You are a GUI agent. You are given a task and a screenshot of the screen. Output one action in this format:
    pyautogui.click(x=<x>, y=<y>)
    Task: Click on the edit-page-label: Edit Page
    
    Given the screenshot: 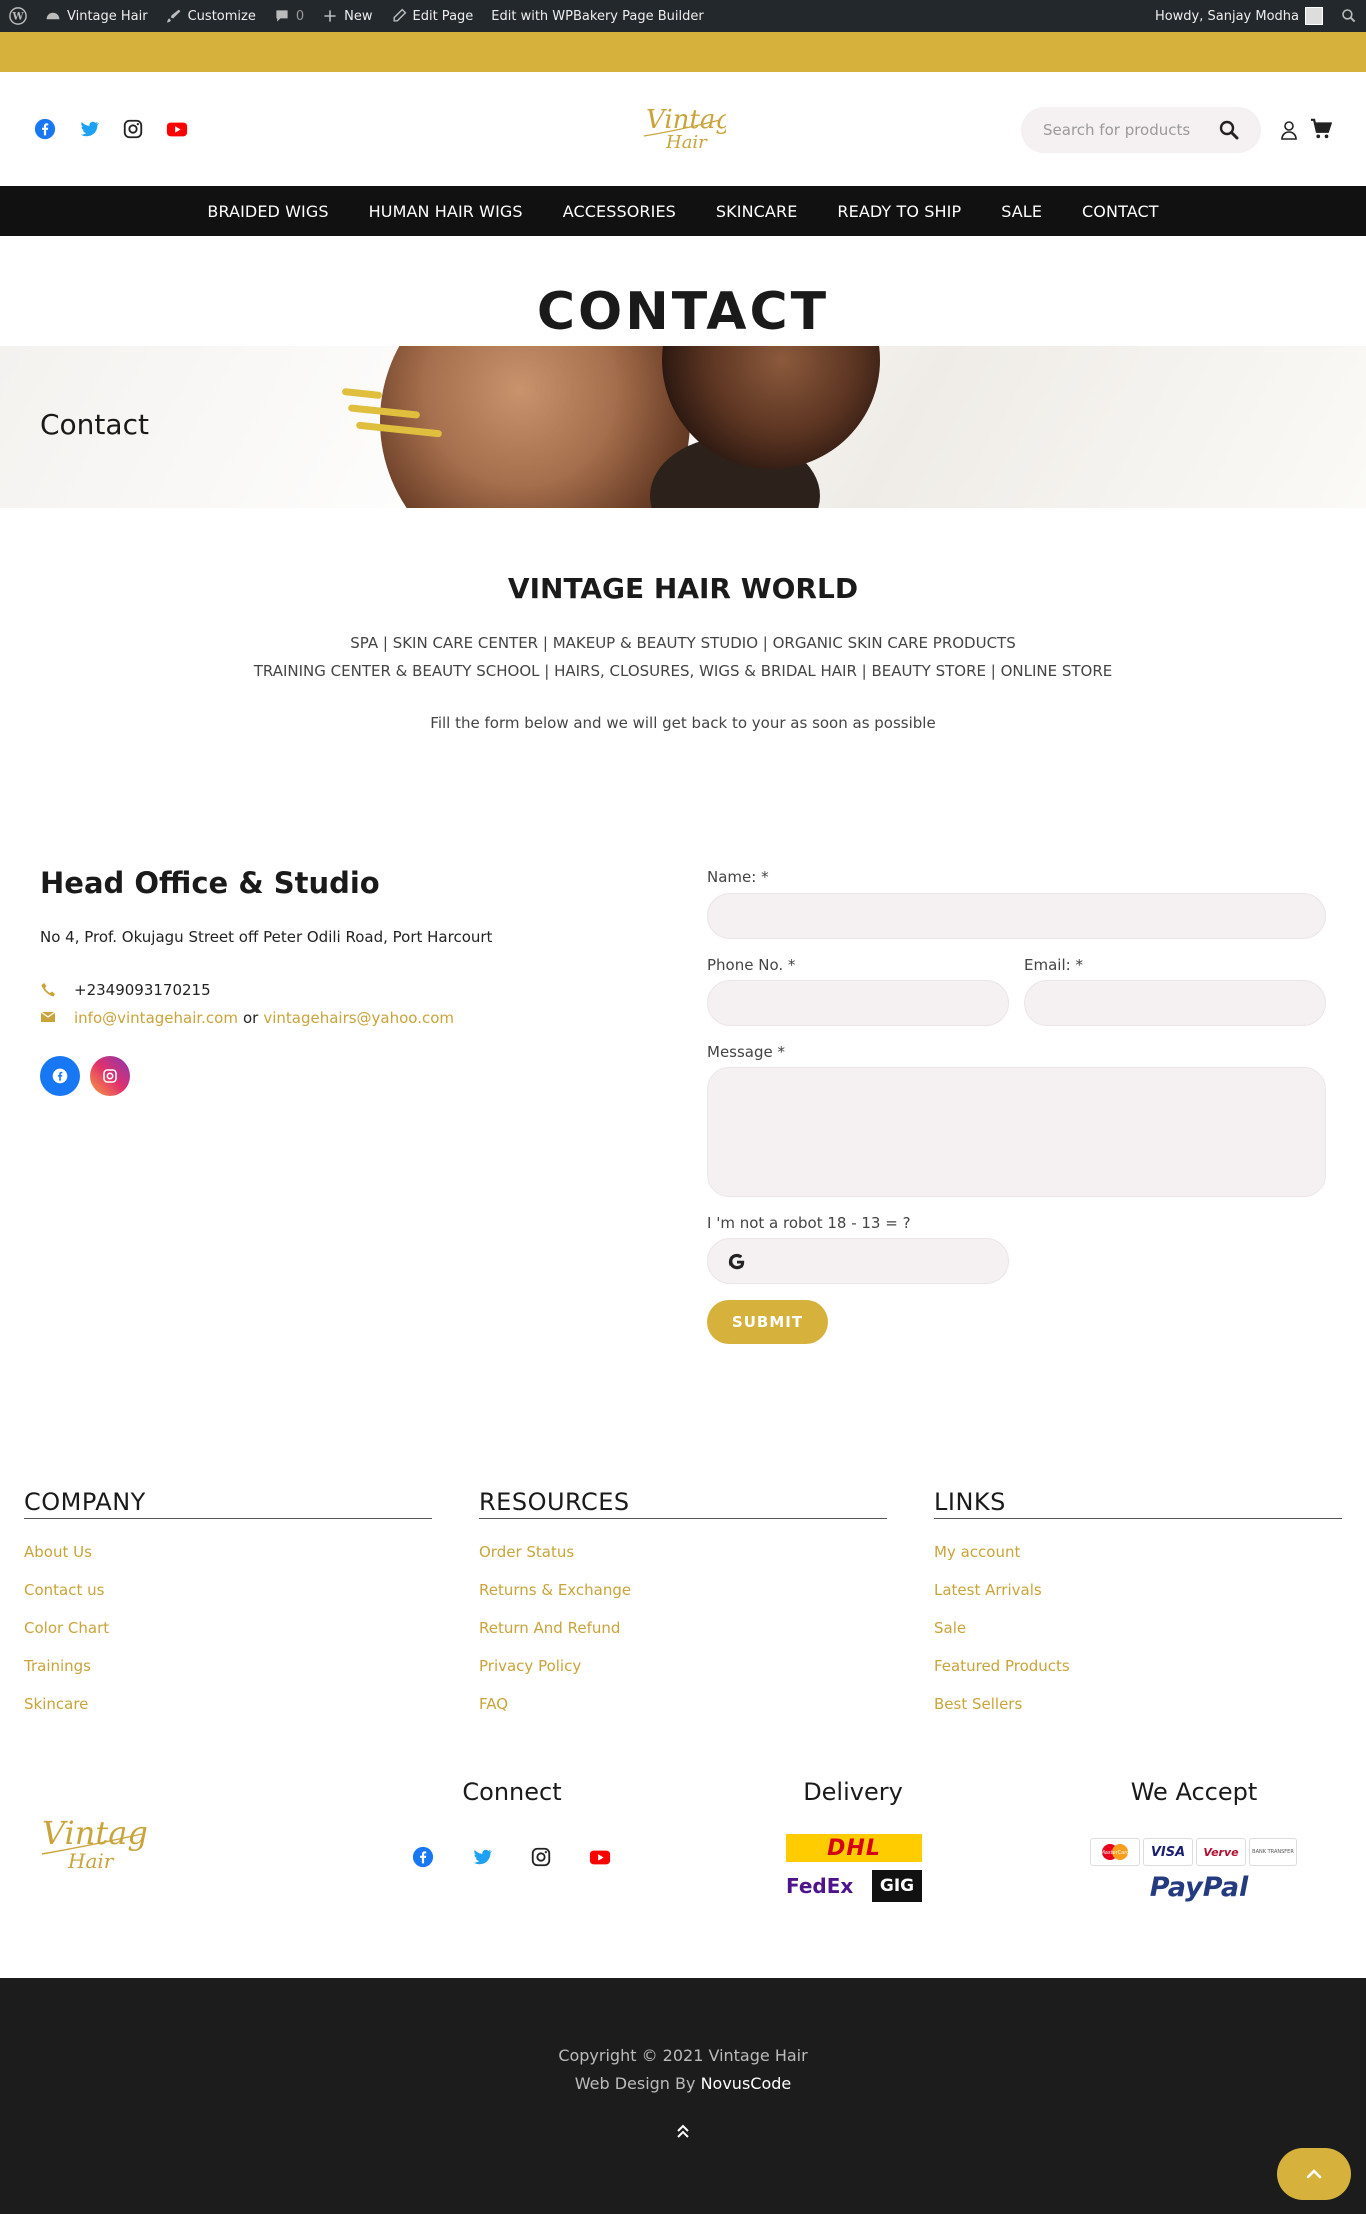 What is the action you would take?
    pyautogui.click(x=443, y=16)
    